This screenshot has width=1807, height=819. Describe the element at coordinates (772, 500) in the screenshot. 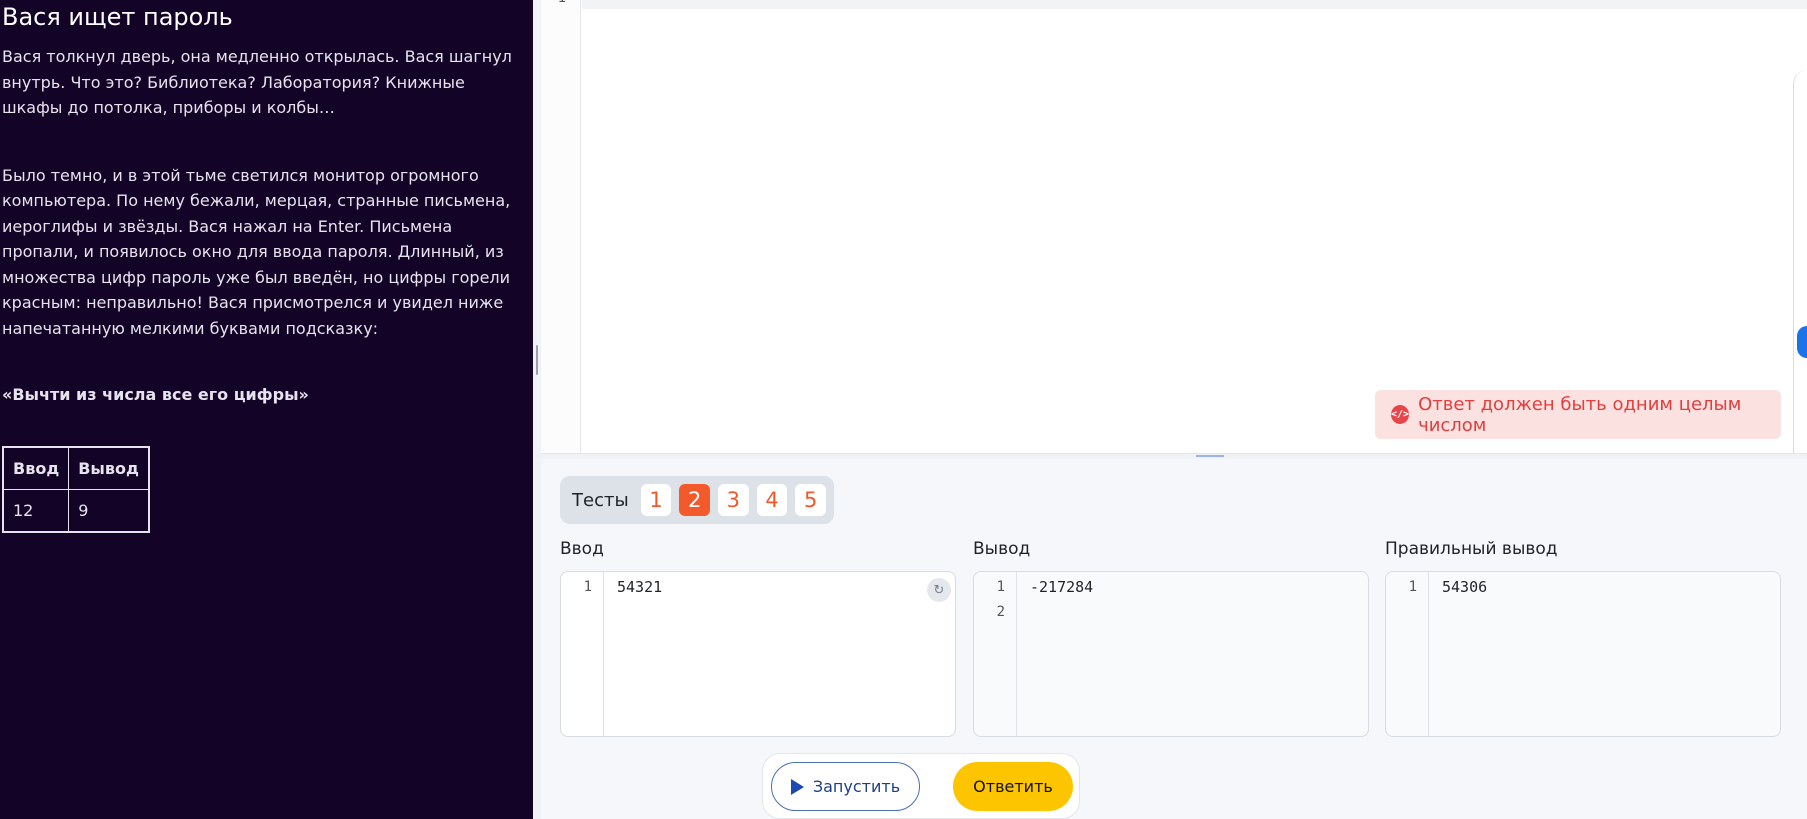

I see `test-tab-4: 4` at that location.